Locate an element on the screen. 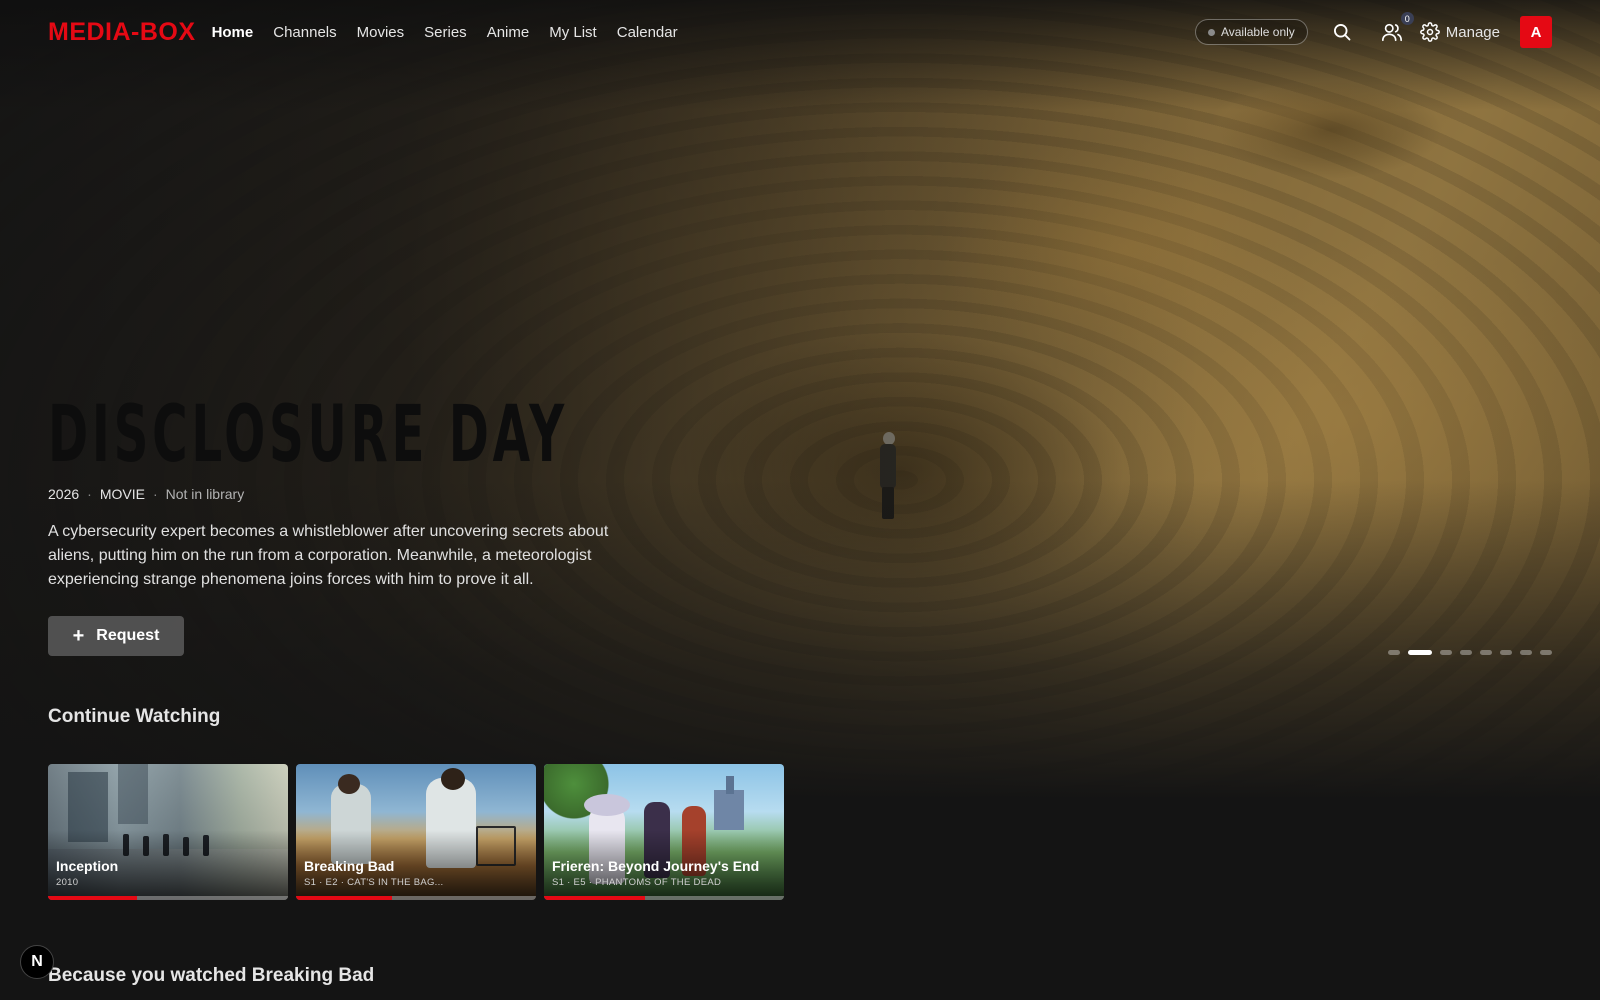  requests-count-badge: 0 is located at coordinates (1407, 18).